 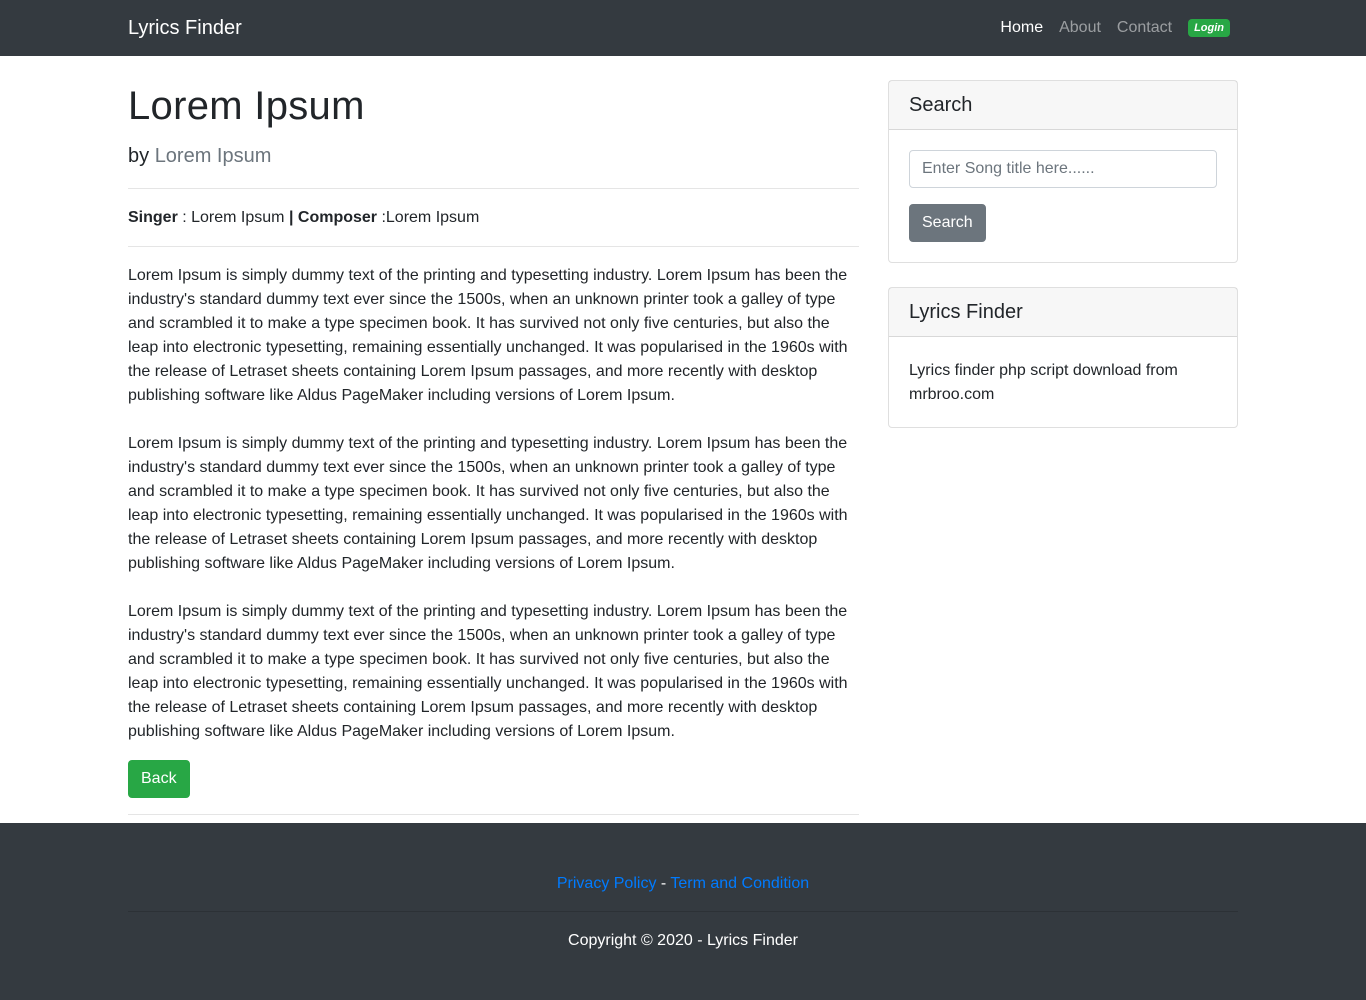 What do you see at coordinates (947, 223) in the screenshot?
I see `search-button: Search` at bounding box center [947, 223].